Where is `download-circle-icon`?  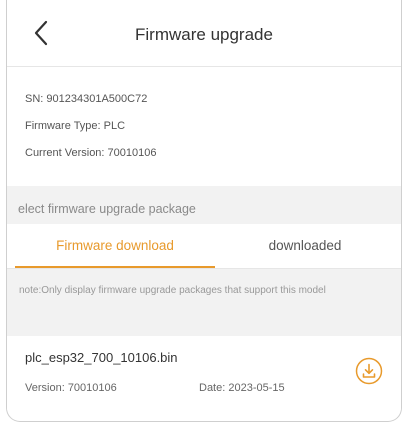
download-circle-icon is located at coordinates (369, 371).